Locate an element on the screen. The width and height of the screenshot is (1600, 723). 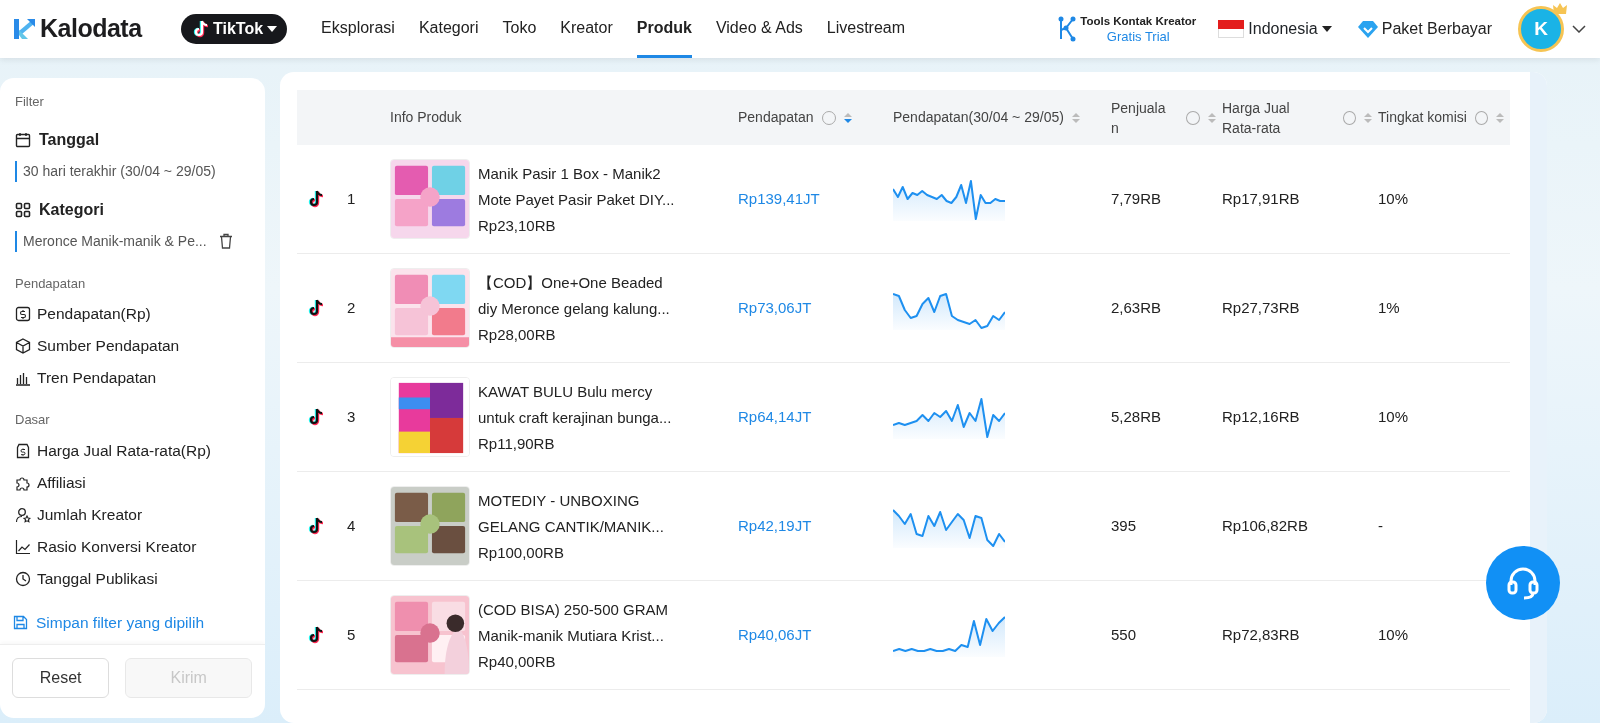
rank-number: 2 is located at coordinates (351, 307).